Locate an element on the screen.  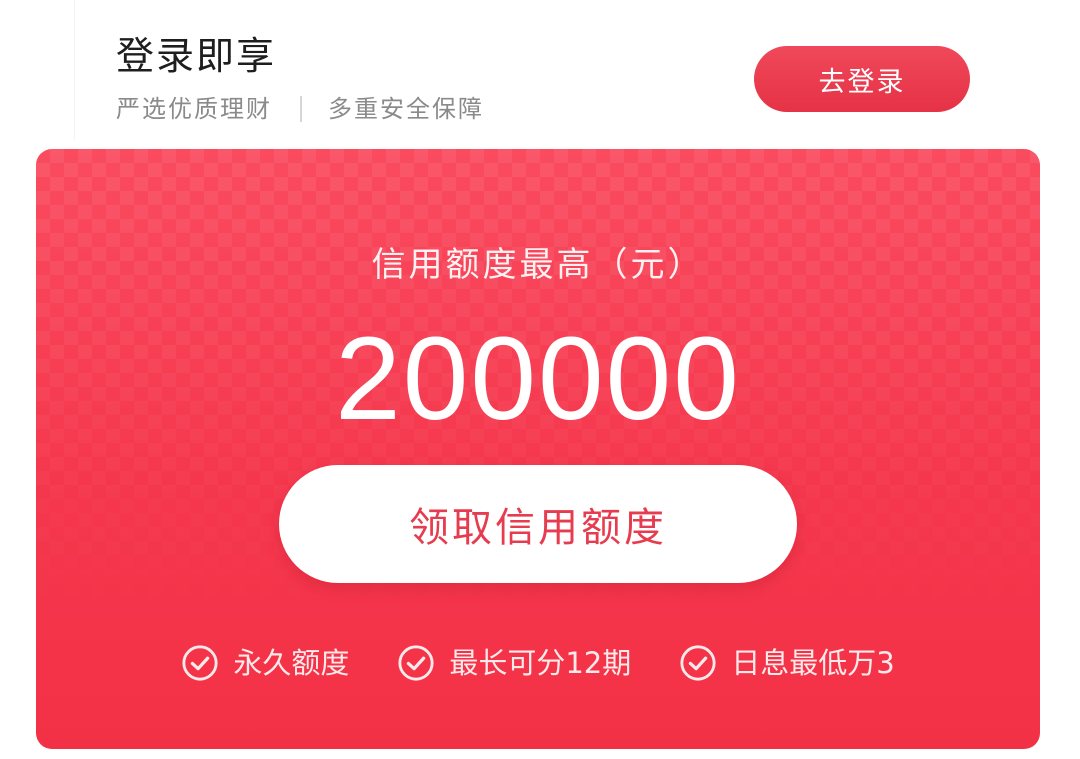
claim-credit-limit-button: 领取信用额度 is located at coordinates (538, 524).